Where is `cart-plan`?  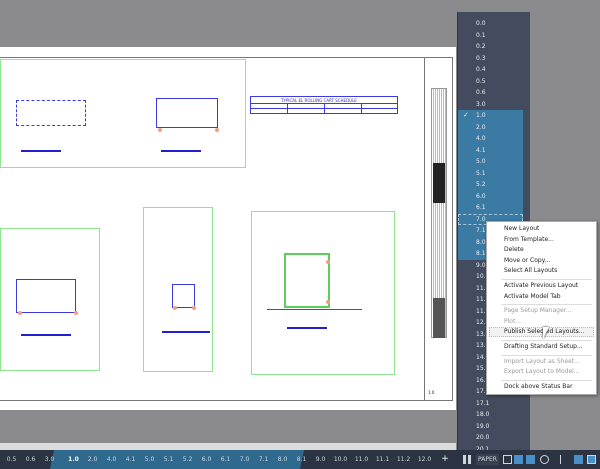
cart-plan is located at coordinates (51, 113).